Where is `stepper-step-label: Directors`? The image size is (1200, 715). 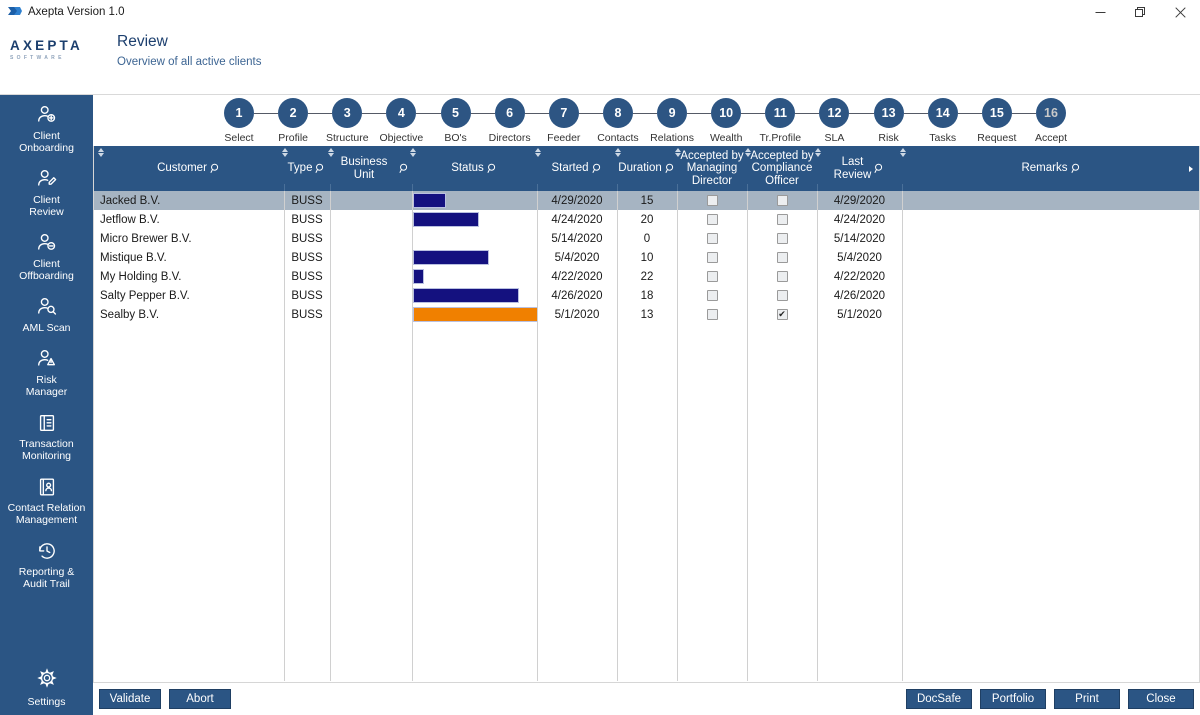 stepper-step-label: Directors is located at coordinates (509, 138).